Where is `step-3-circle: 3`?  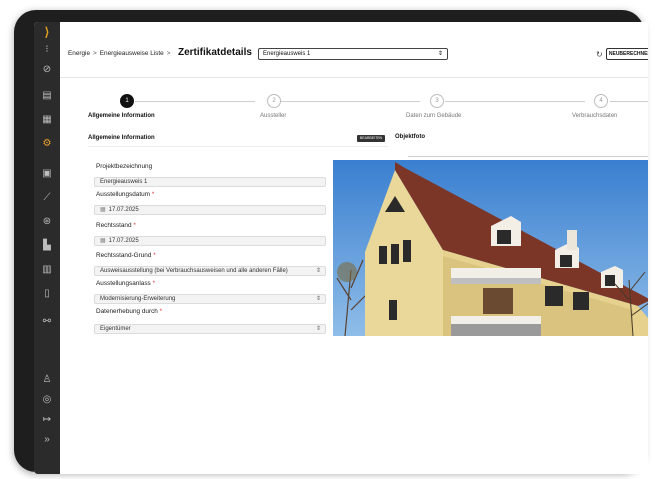
step-3-circle: 3 is located at coordinates (437, 101).